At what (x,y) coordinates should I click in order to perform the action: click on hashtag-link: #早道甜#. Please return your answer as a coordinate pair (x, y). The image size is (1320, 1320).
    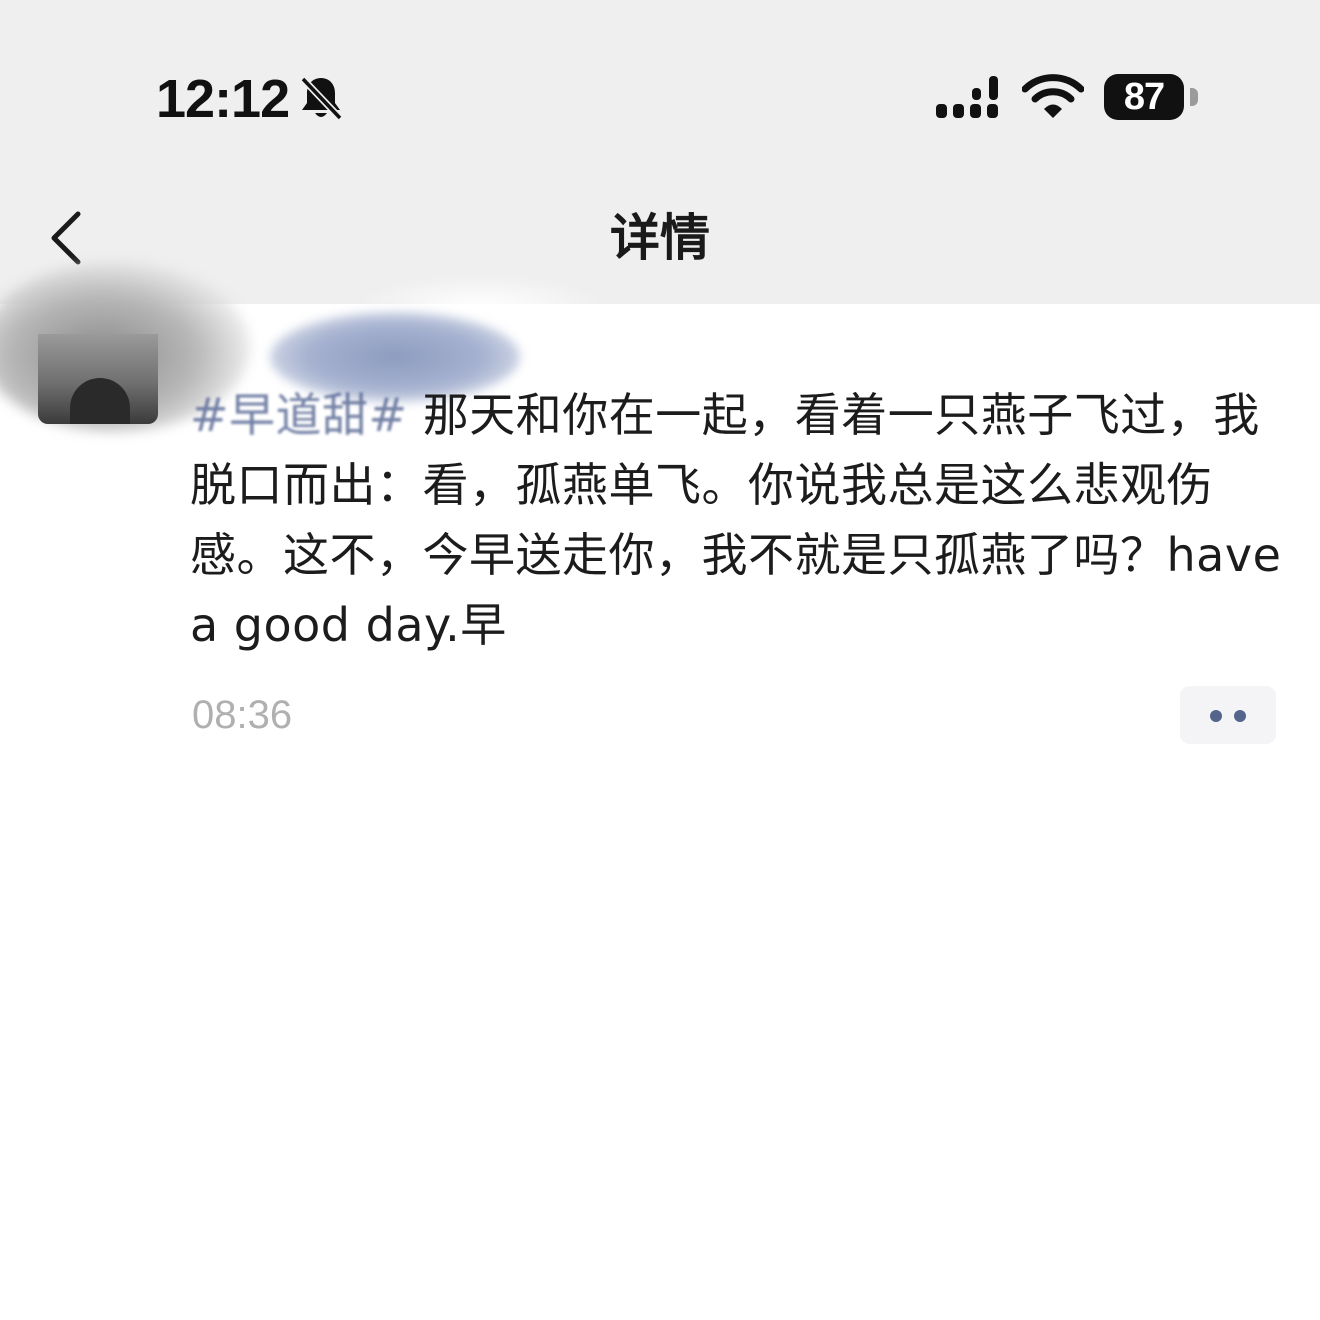
    Looking at the image, I should click on (299, 415).